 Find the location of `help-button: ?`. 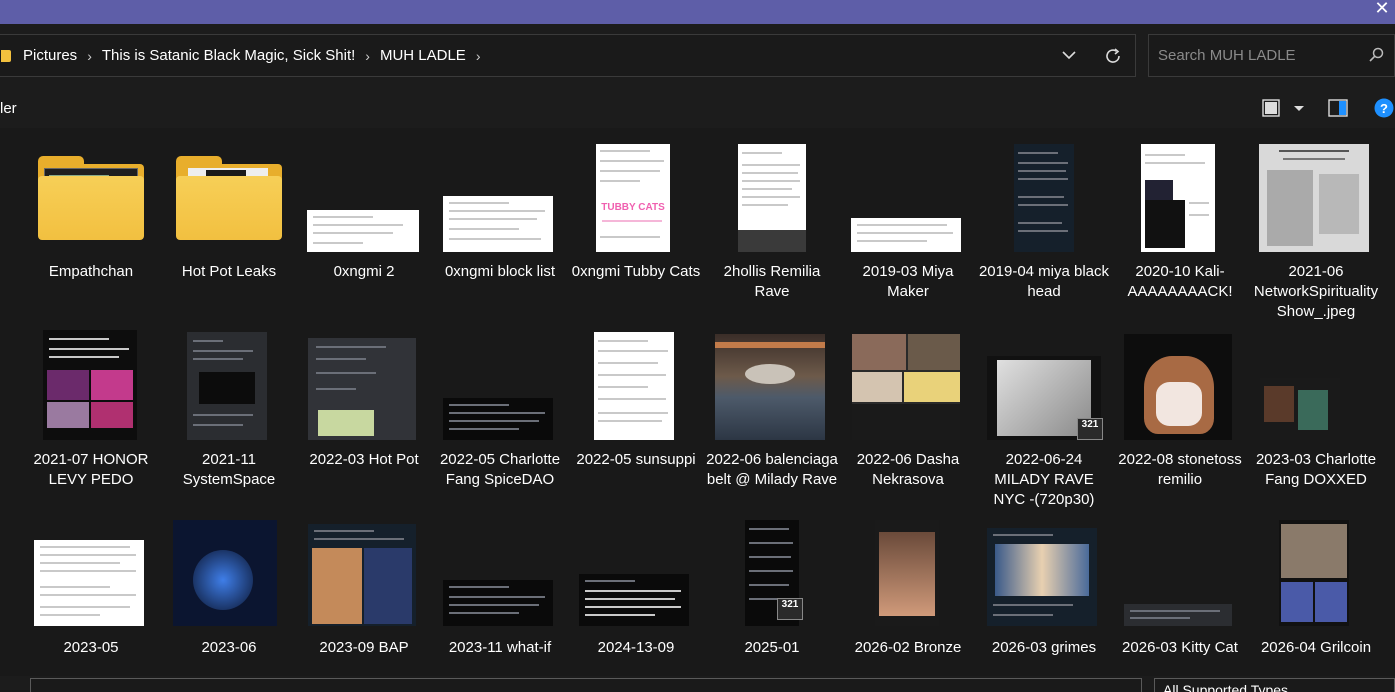

help-button: ? is located at coordinates (1384, 108).